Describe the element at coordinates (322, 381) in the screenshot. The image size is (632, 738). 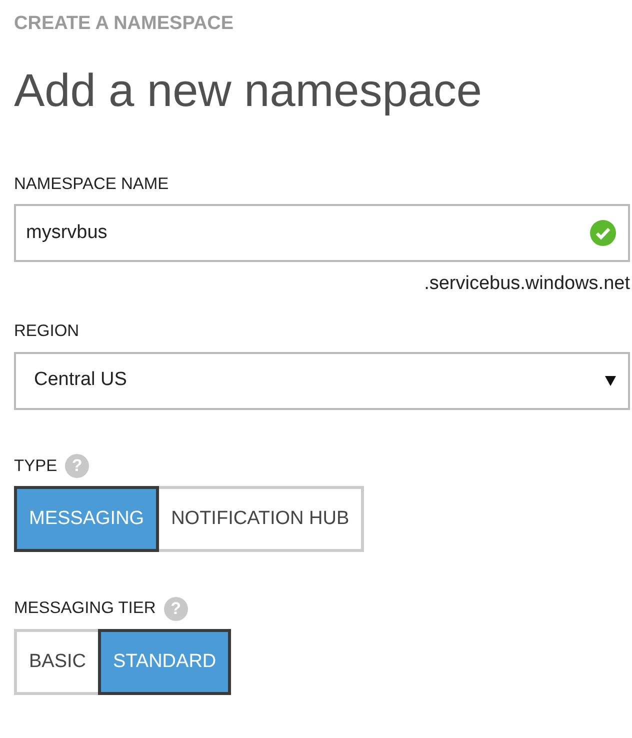
I see `region-select: Central US` at that location.